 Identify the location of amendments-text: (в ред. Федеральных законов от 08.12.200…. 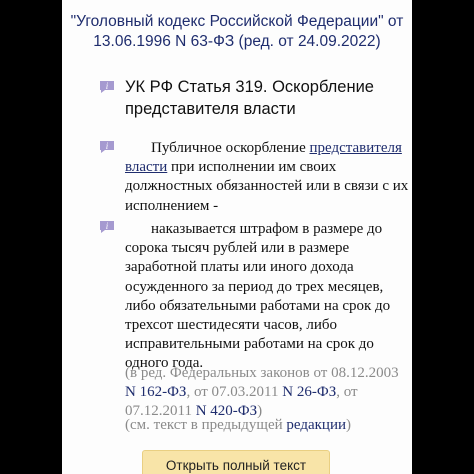
(262, 373).